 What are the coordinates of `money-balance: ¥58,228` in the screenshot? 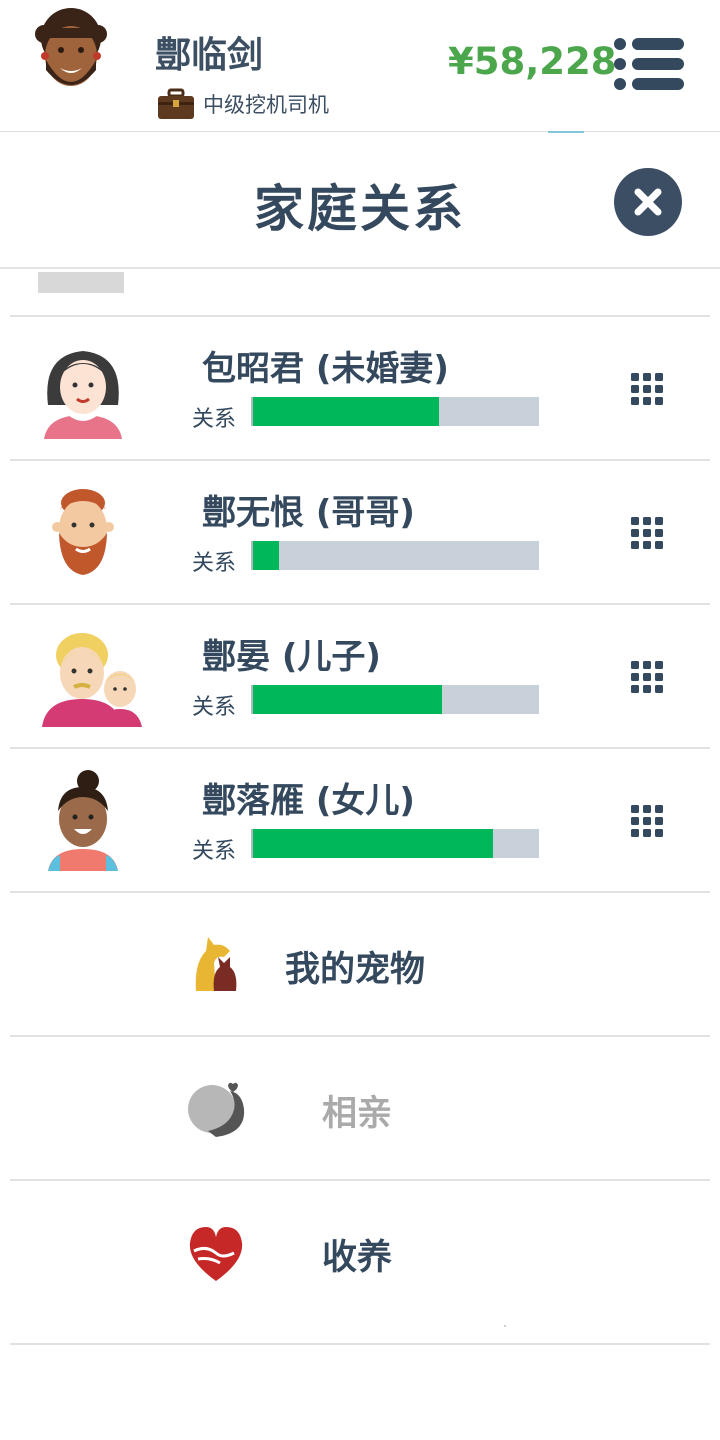 It's located at (532, 61).